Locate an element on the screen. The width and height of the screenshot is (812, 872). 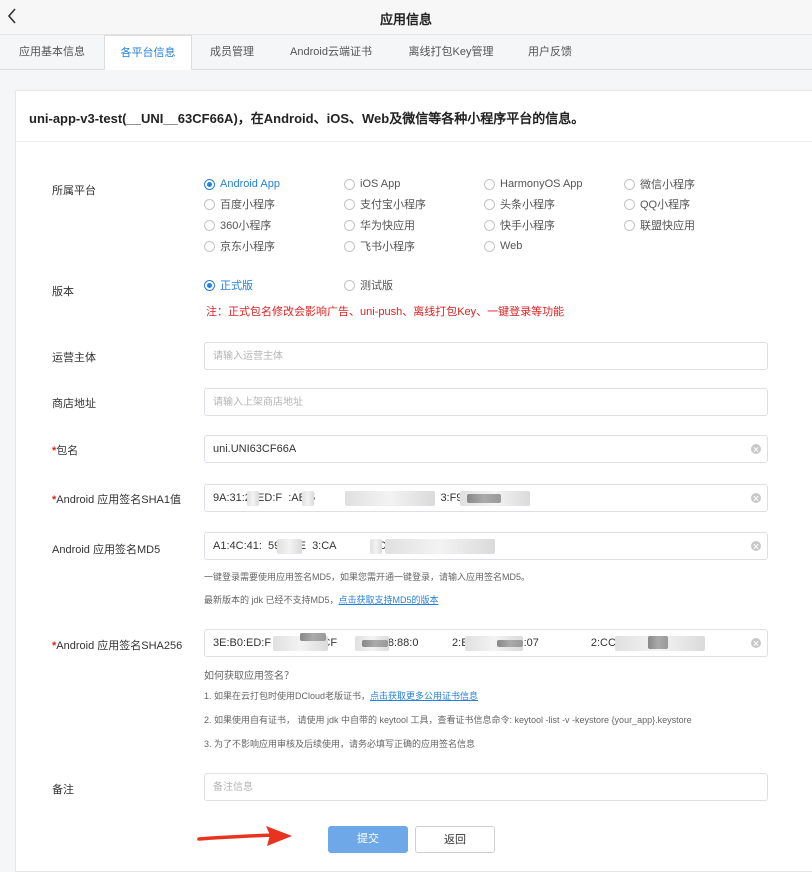
store-label: 商店地址 is located at coordinates (74, 404).